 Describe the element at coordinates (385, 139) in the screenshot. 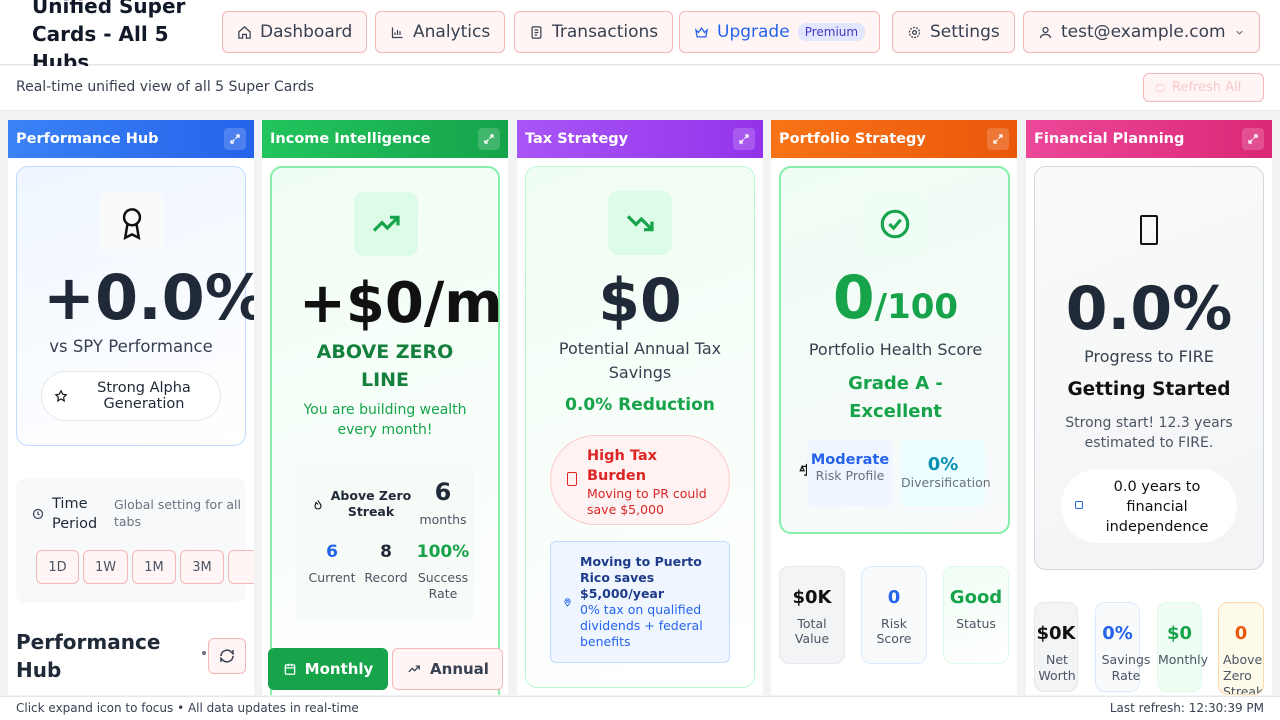

I see `income-hub-header: Income Intelligence` at that location.